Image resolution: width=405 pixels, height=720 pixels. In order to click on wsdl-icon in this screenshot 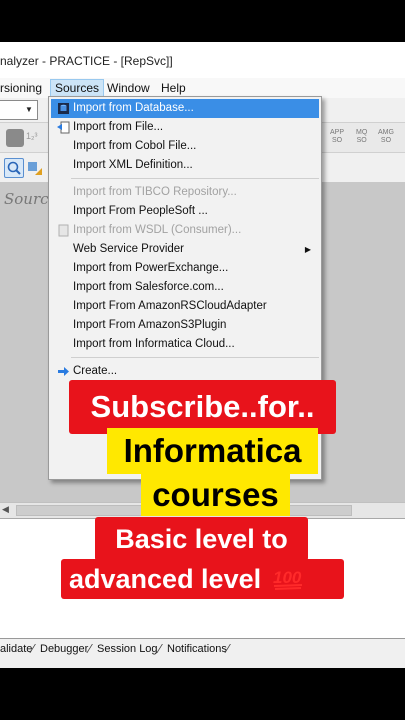, I will do `click(63, 230)`.